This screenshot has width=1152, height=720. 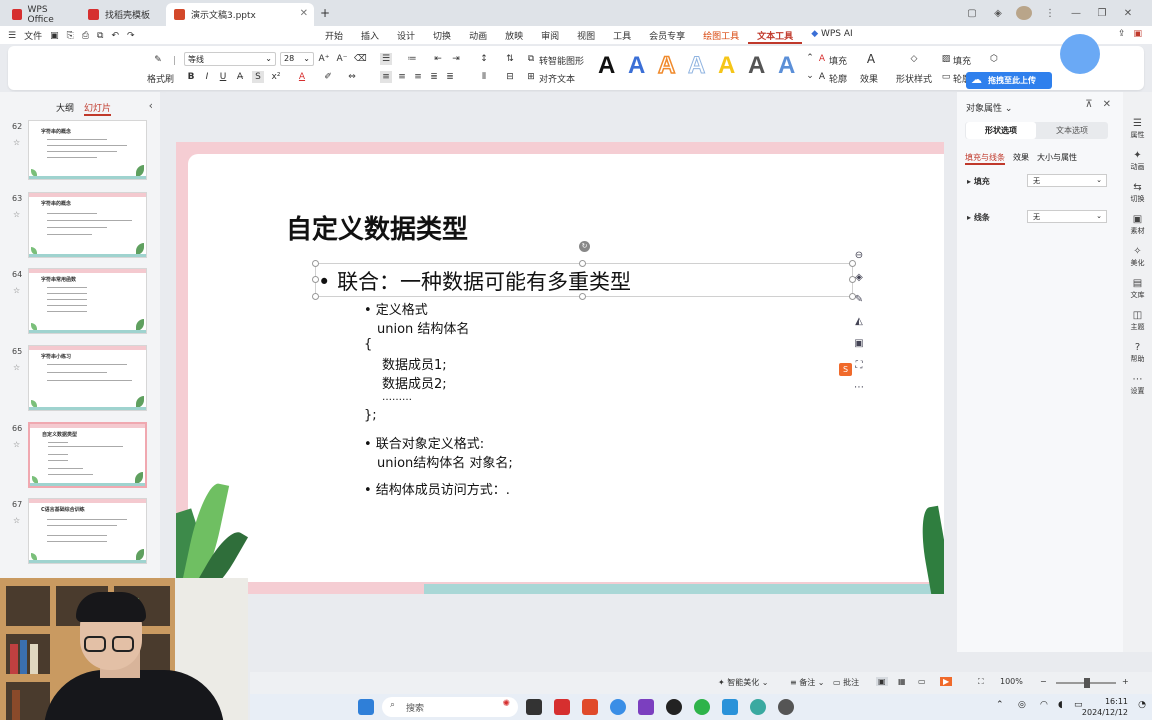 I want to click on zoom-in-icon: +, so click(x=1125, y=681).